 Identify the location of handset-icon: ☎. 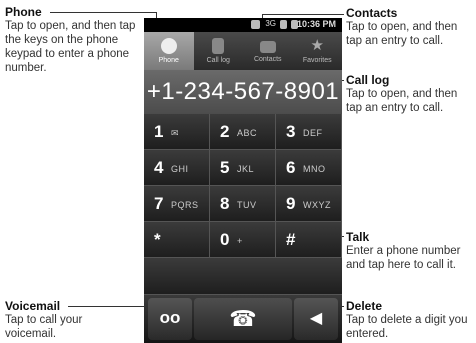
(243, 318).